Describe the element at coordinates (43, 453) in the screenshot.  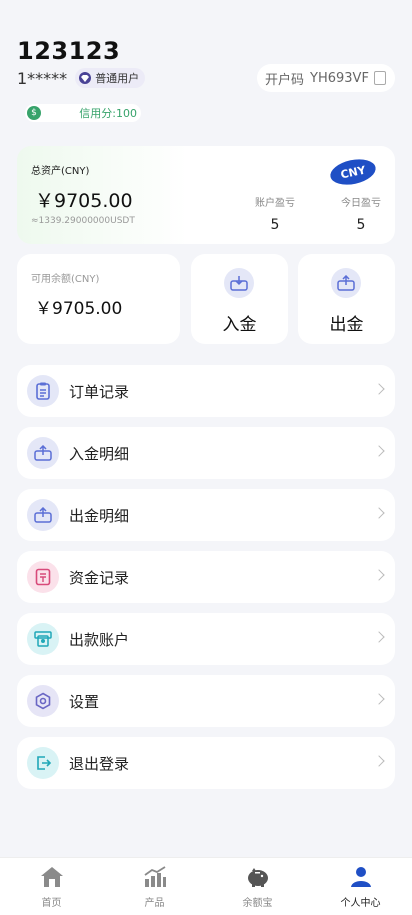
I see `deposit-box-icon` at that location.